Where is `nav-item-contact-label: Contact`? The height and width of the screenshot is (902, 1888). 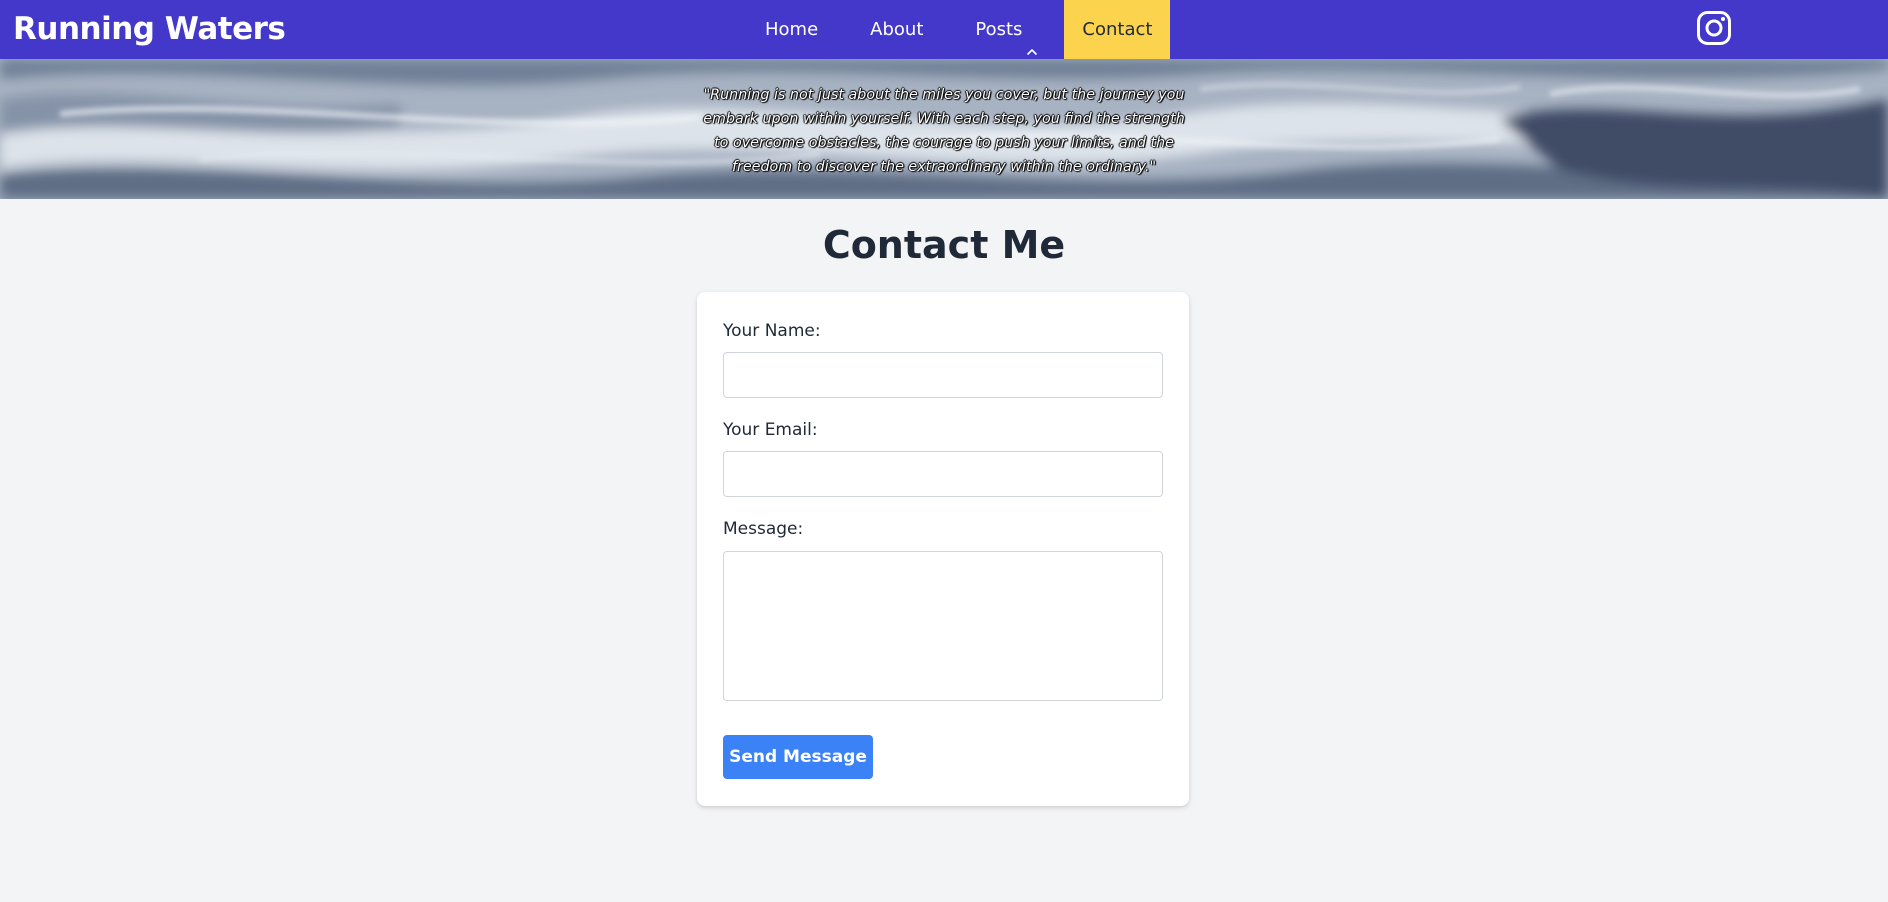 nav-item-contact-label: Contact is located at coordinates (1117, 29).